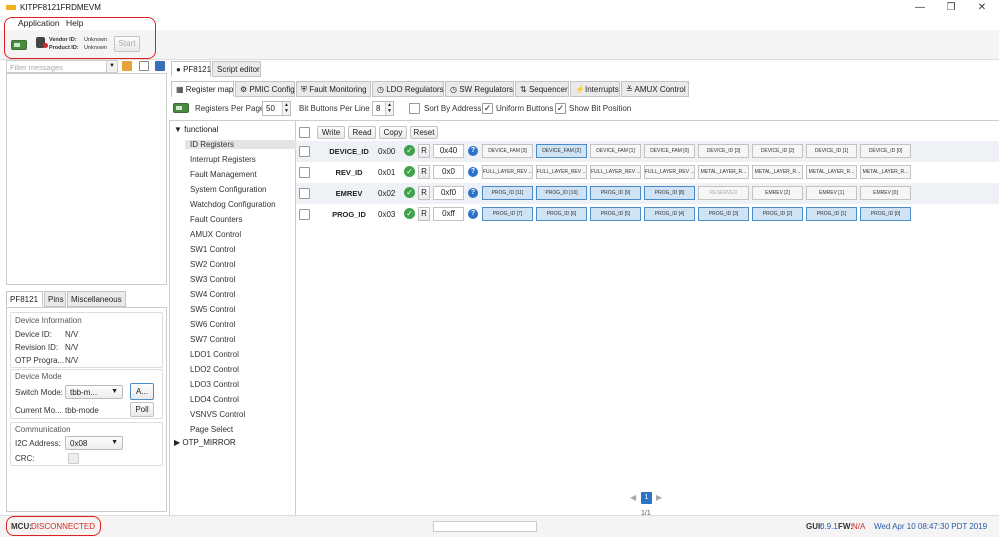  What do you see at coordinates (142, 409) in the screenshot?
I see `poll-button: Poll` at bounding box center [142, 409].